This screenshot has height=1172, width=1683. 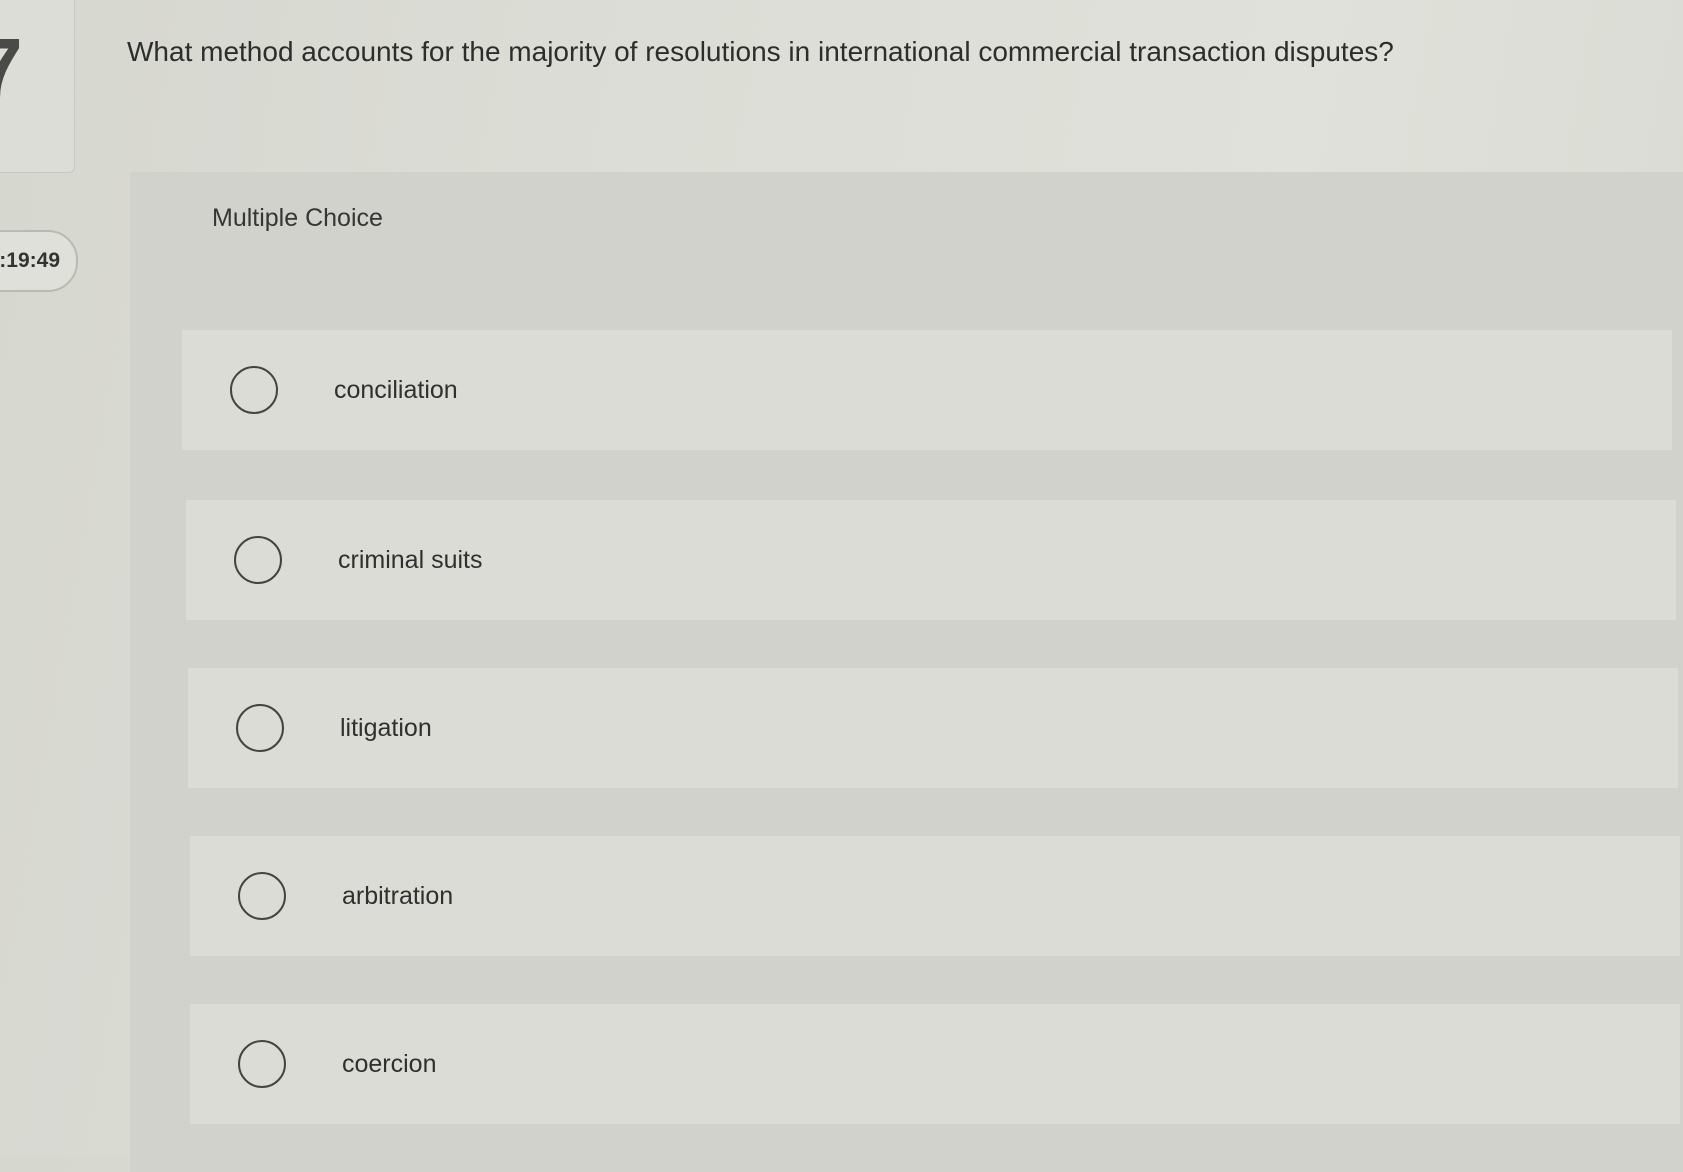 I want to click on choice-label: coercion, so click(x=389, y=1063).